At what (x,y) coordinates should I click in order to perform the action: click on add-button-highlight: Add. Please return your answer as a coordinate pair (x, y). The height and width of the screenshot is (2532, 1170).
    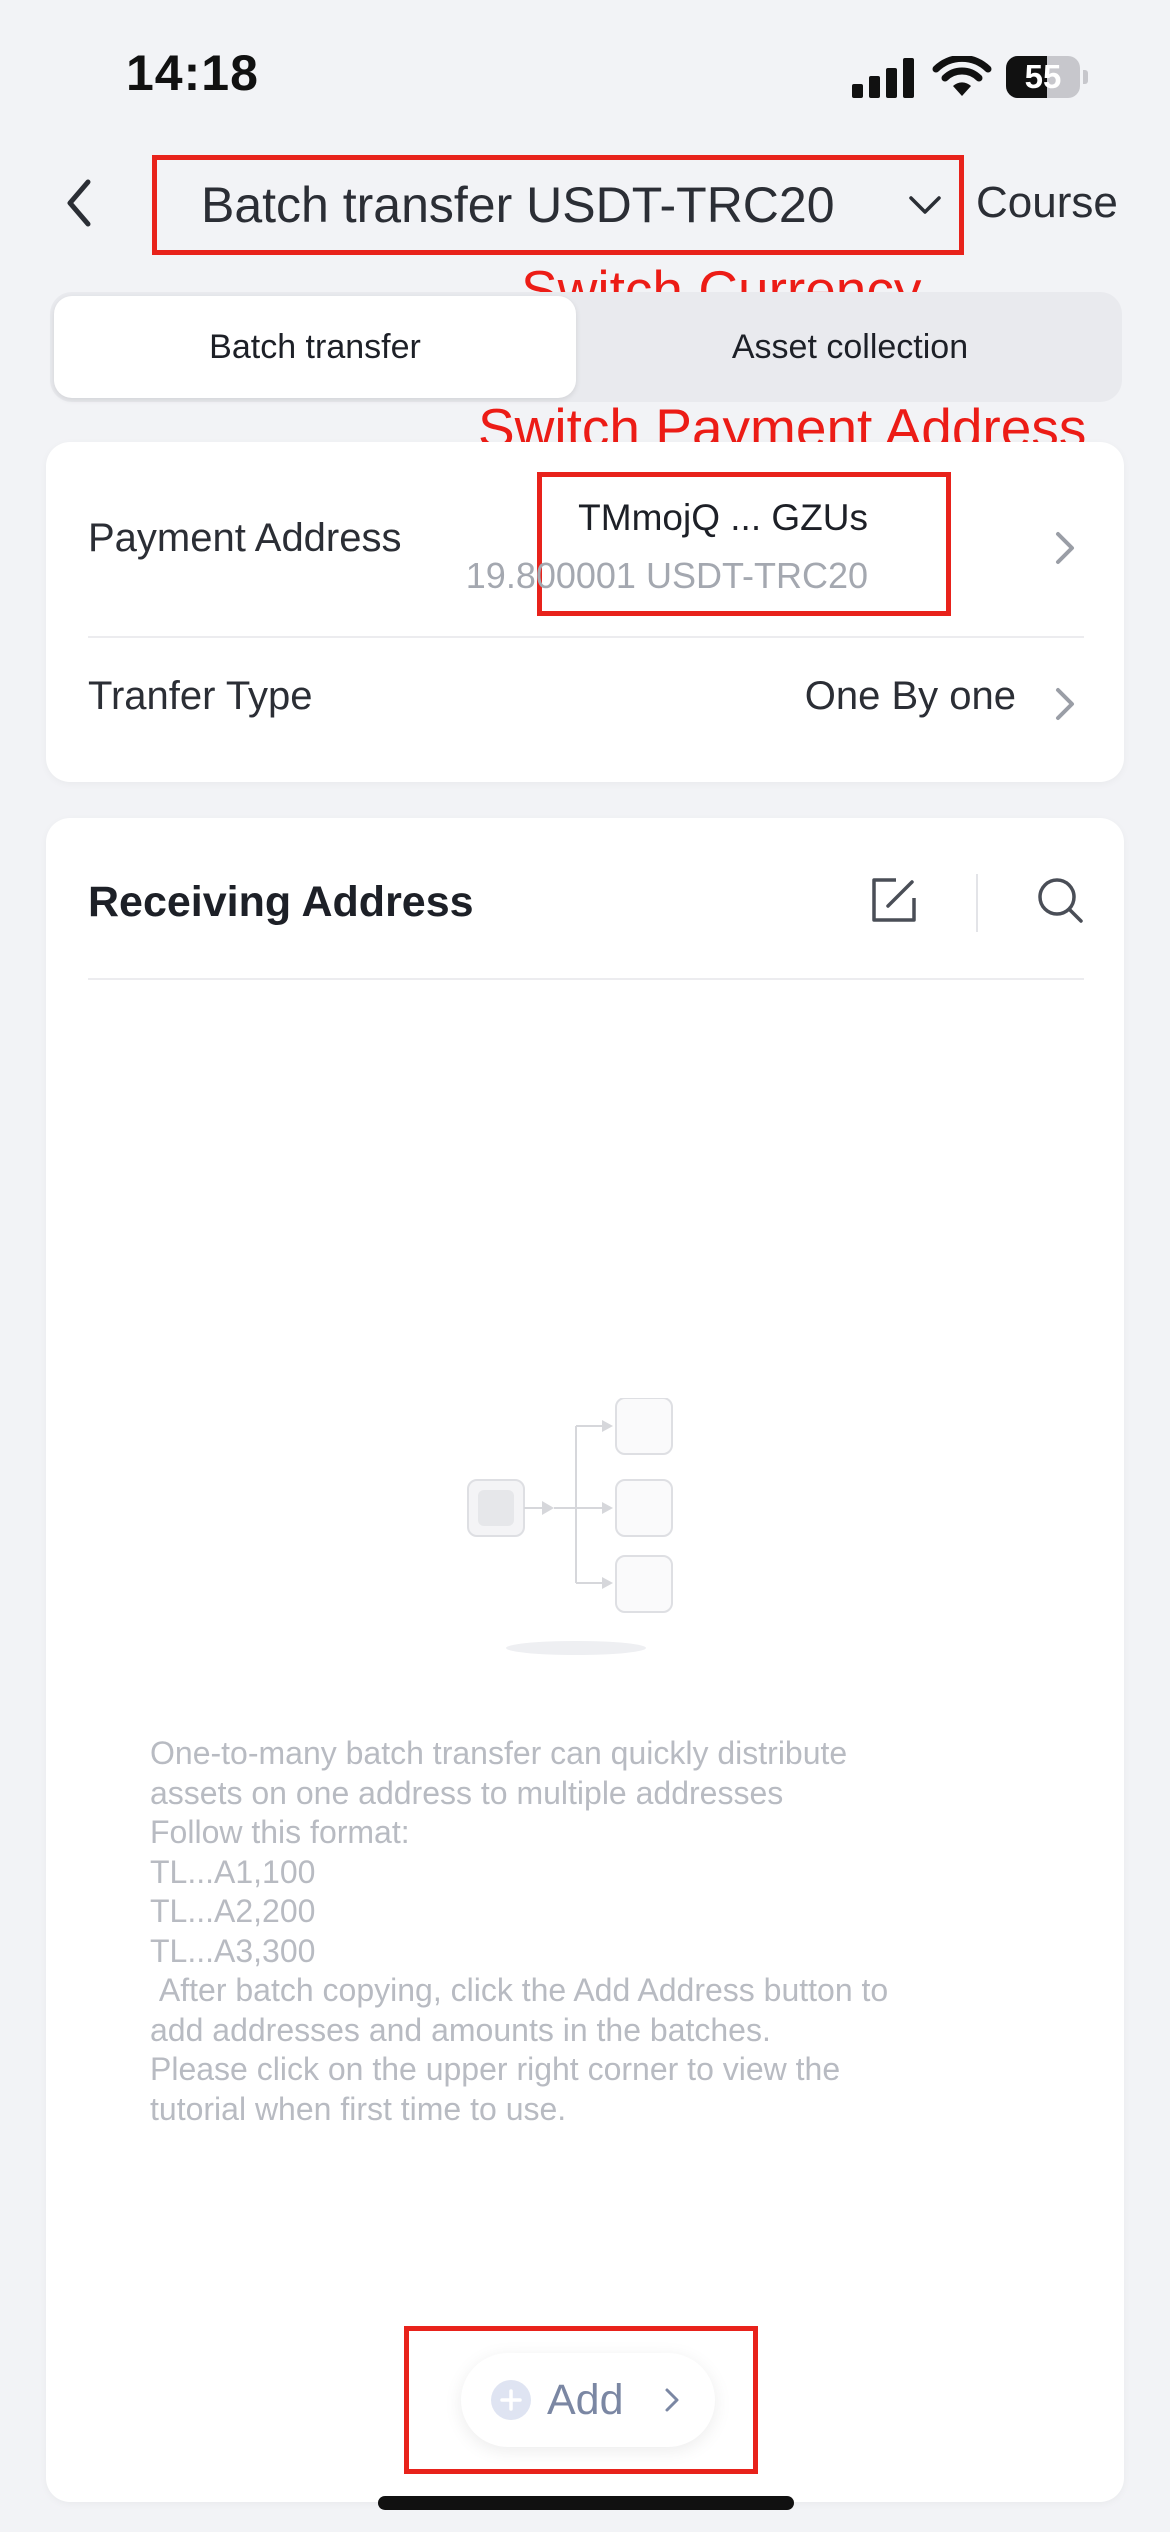
    Looking at the image, I should click on (581, 2400).